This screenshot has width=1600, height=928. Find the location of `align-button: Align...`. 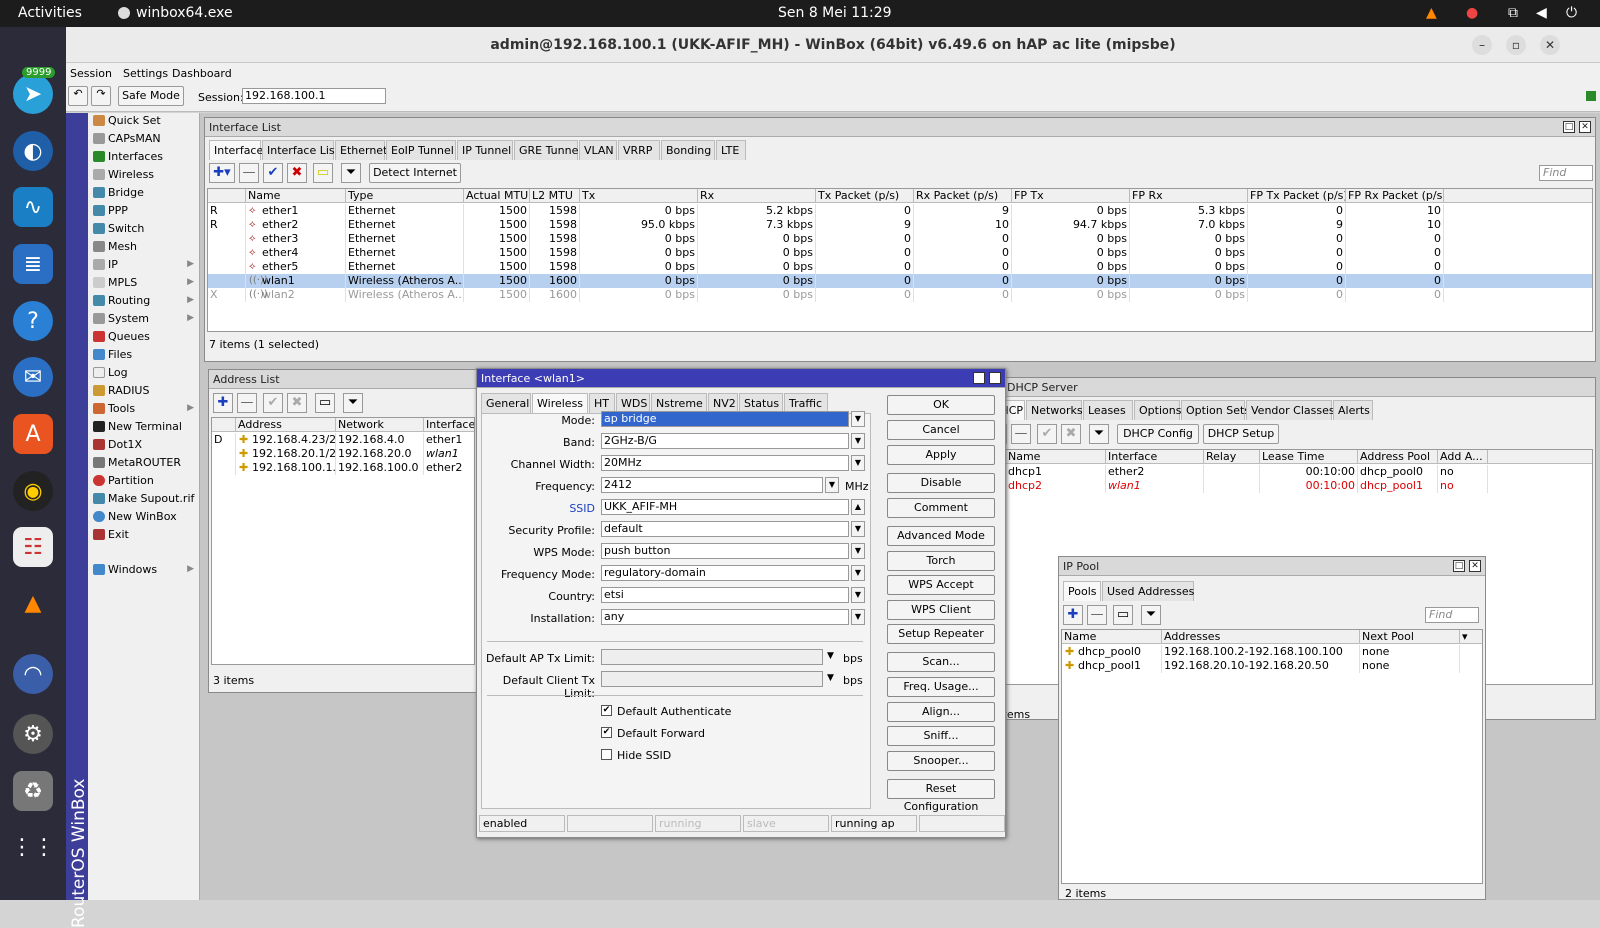

align-button: Align... is located at coordinates (941, 712).